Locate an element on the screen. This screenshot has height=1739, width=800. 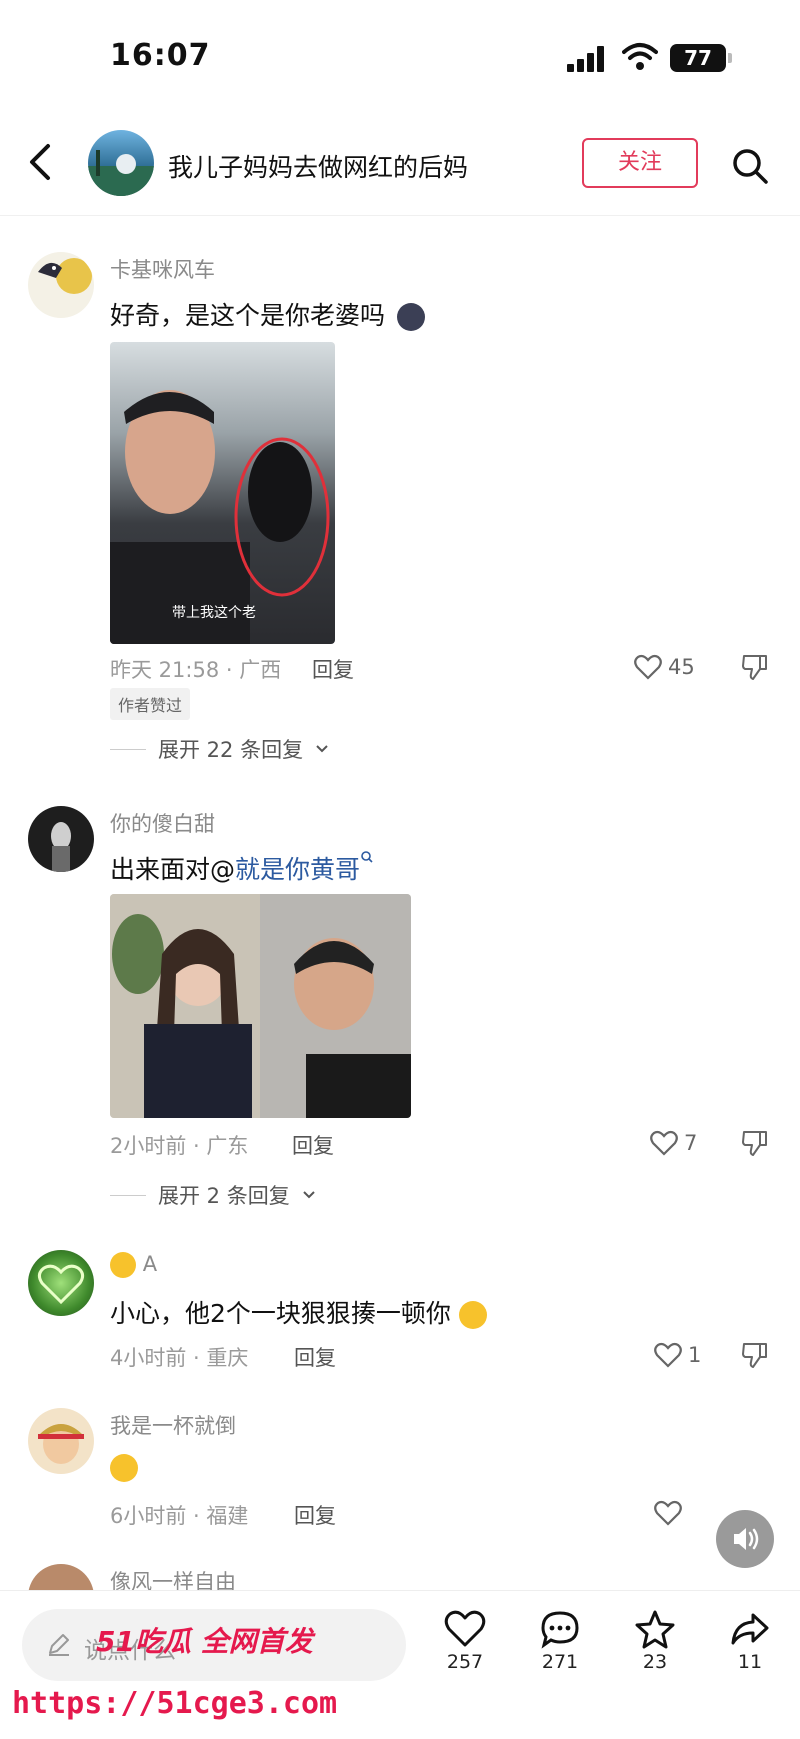
battery-tip is located at coordinates (730, 58).